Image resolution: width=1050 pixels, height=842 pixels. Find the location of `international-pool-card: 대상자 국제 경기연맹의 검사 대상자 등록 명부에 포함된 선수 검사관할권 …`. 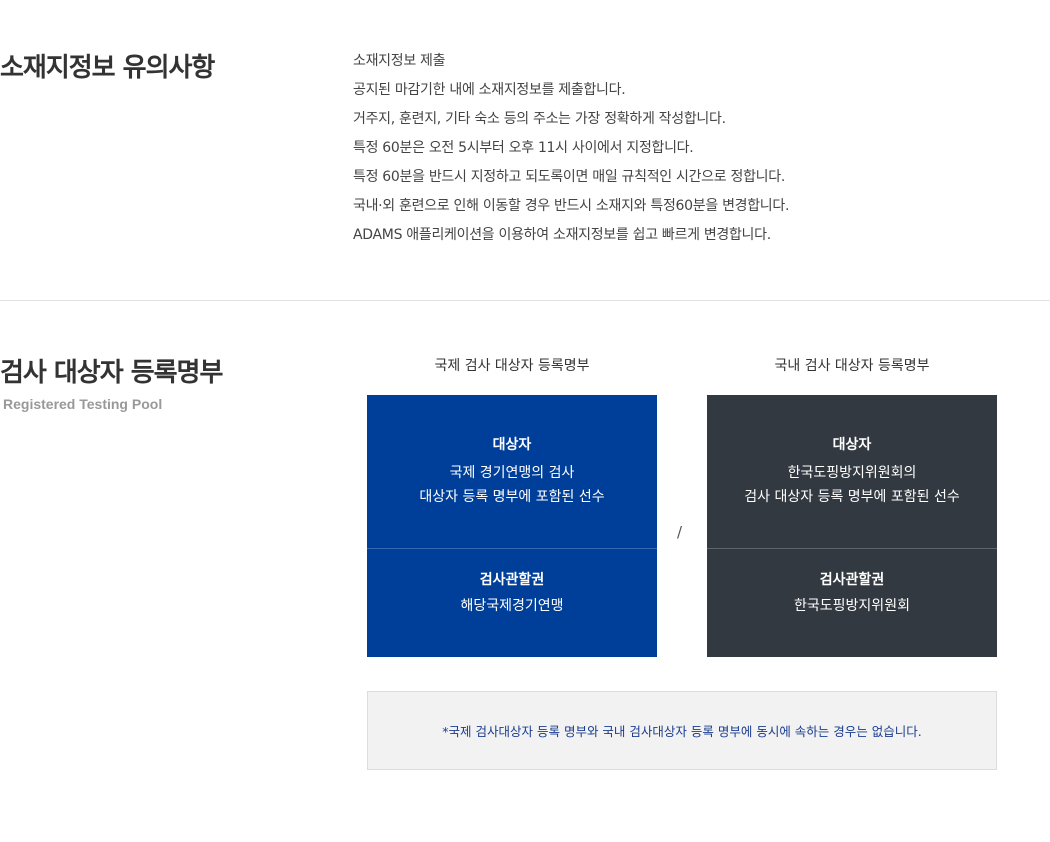

international-pool-card: 대상자 국제 경기연맹의 검사 대상자 등록 명부에 포함된 선수 검사관할권 … is located at coordinates (512, 526).